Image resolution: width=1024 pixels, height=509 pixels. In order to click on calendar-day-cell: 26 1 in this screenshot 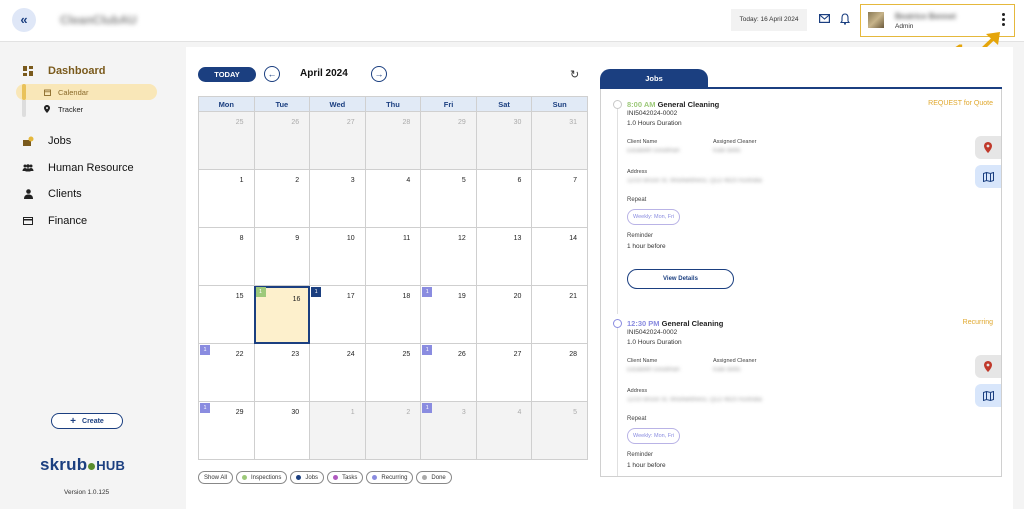, I will do `click(448, 372)`.